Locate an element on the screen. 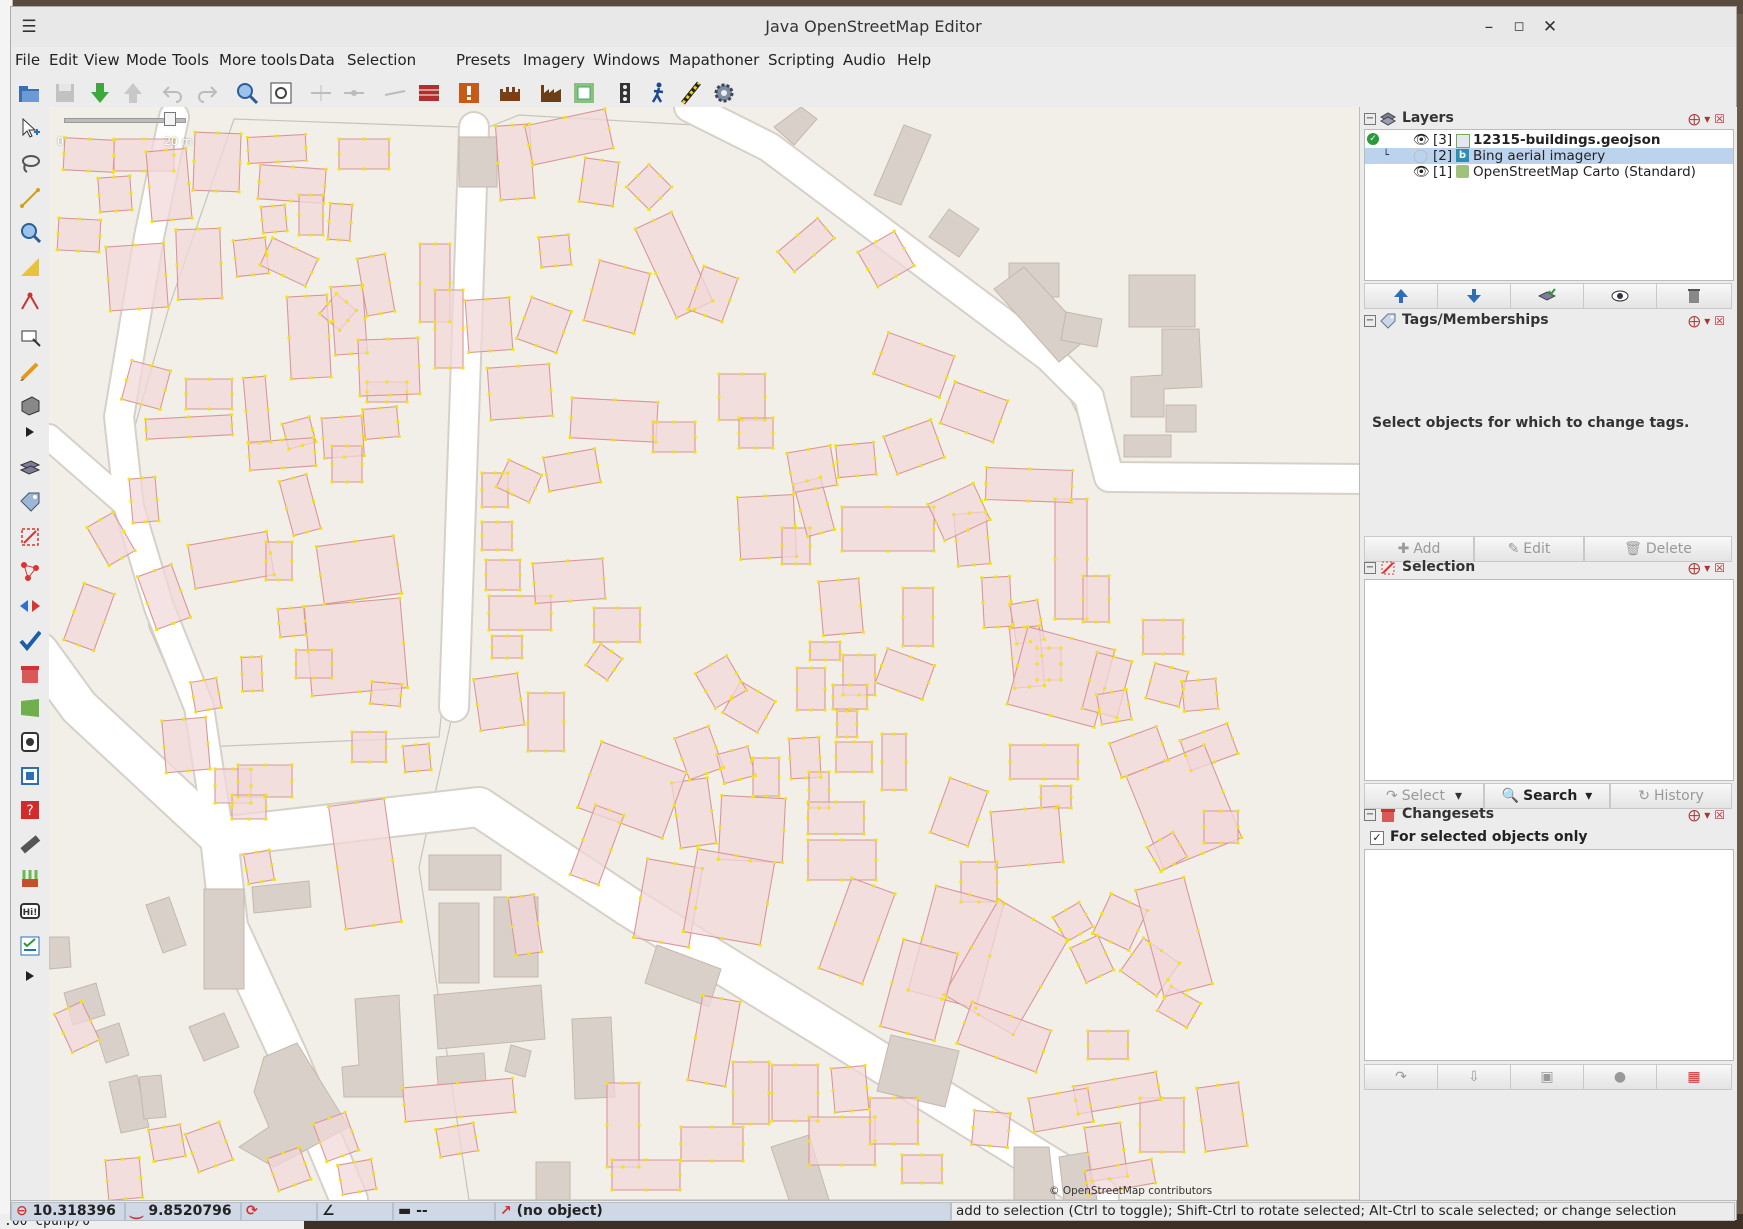 Image resolution: width=1743 pixels, height=1229 pixels. menu-imagery: Imagery is located at coordinates (554, 60).